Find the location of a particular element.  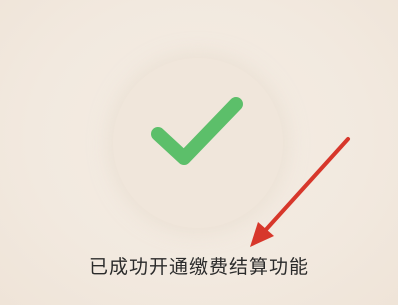

checkmark-icon is located at coordinates (197, 131).